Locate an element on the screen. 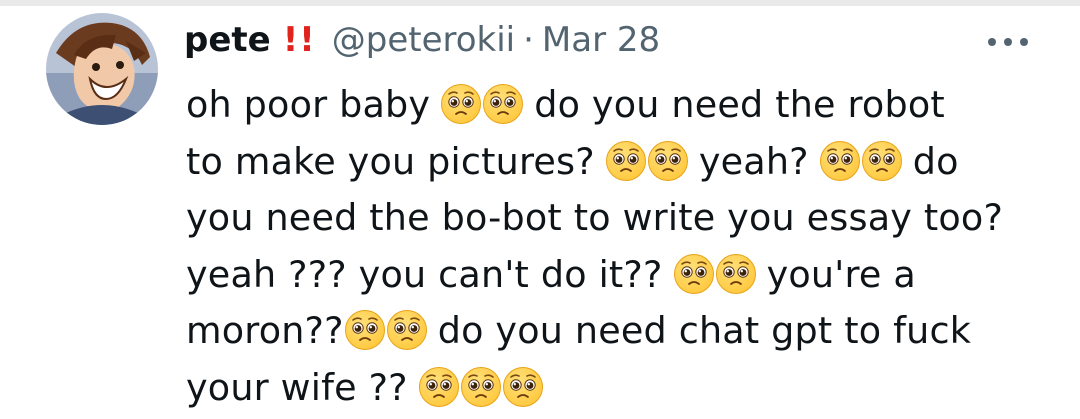  tweet-line-1: oh poor baby do you need the robot is located at coordinates (626, 105).